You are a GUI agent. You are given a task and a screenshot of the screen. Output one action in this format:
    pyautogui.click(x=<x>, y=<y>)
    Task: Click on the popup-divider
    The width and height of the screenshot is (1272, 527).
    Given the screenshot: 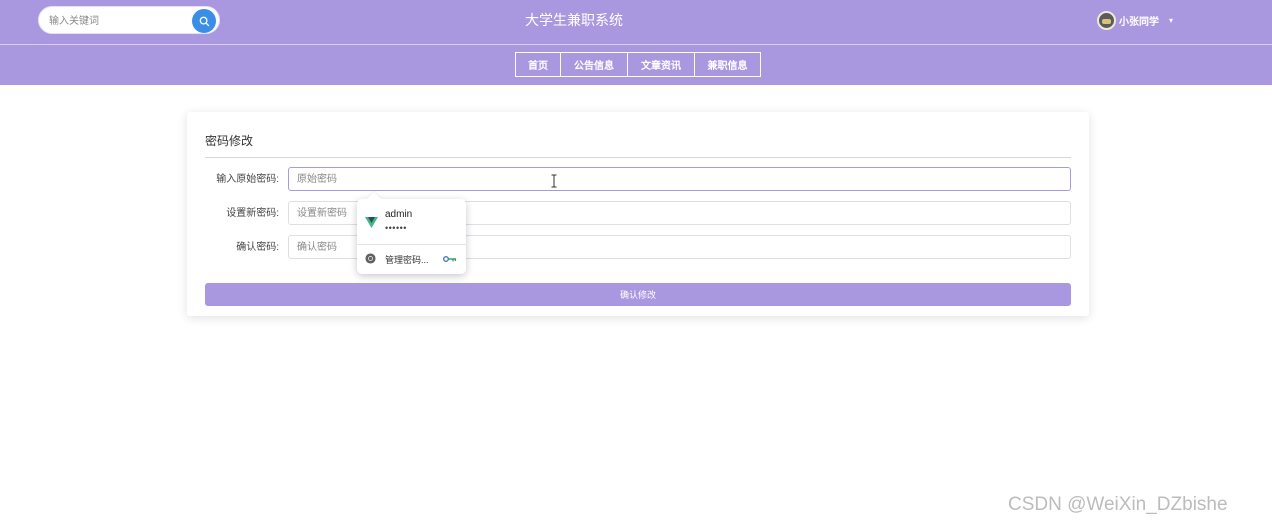 What is the action you would take?
    pyautogui.click(x=411, y=244)
    